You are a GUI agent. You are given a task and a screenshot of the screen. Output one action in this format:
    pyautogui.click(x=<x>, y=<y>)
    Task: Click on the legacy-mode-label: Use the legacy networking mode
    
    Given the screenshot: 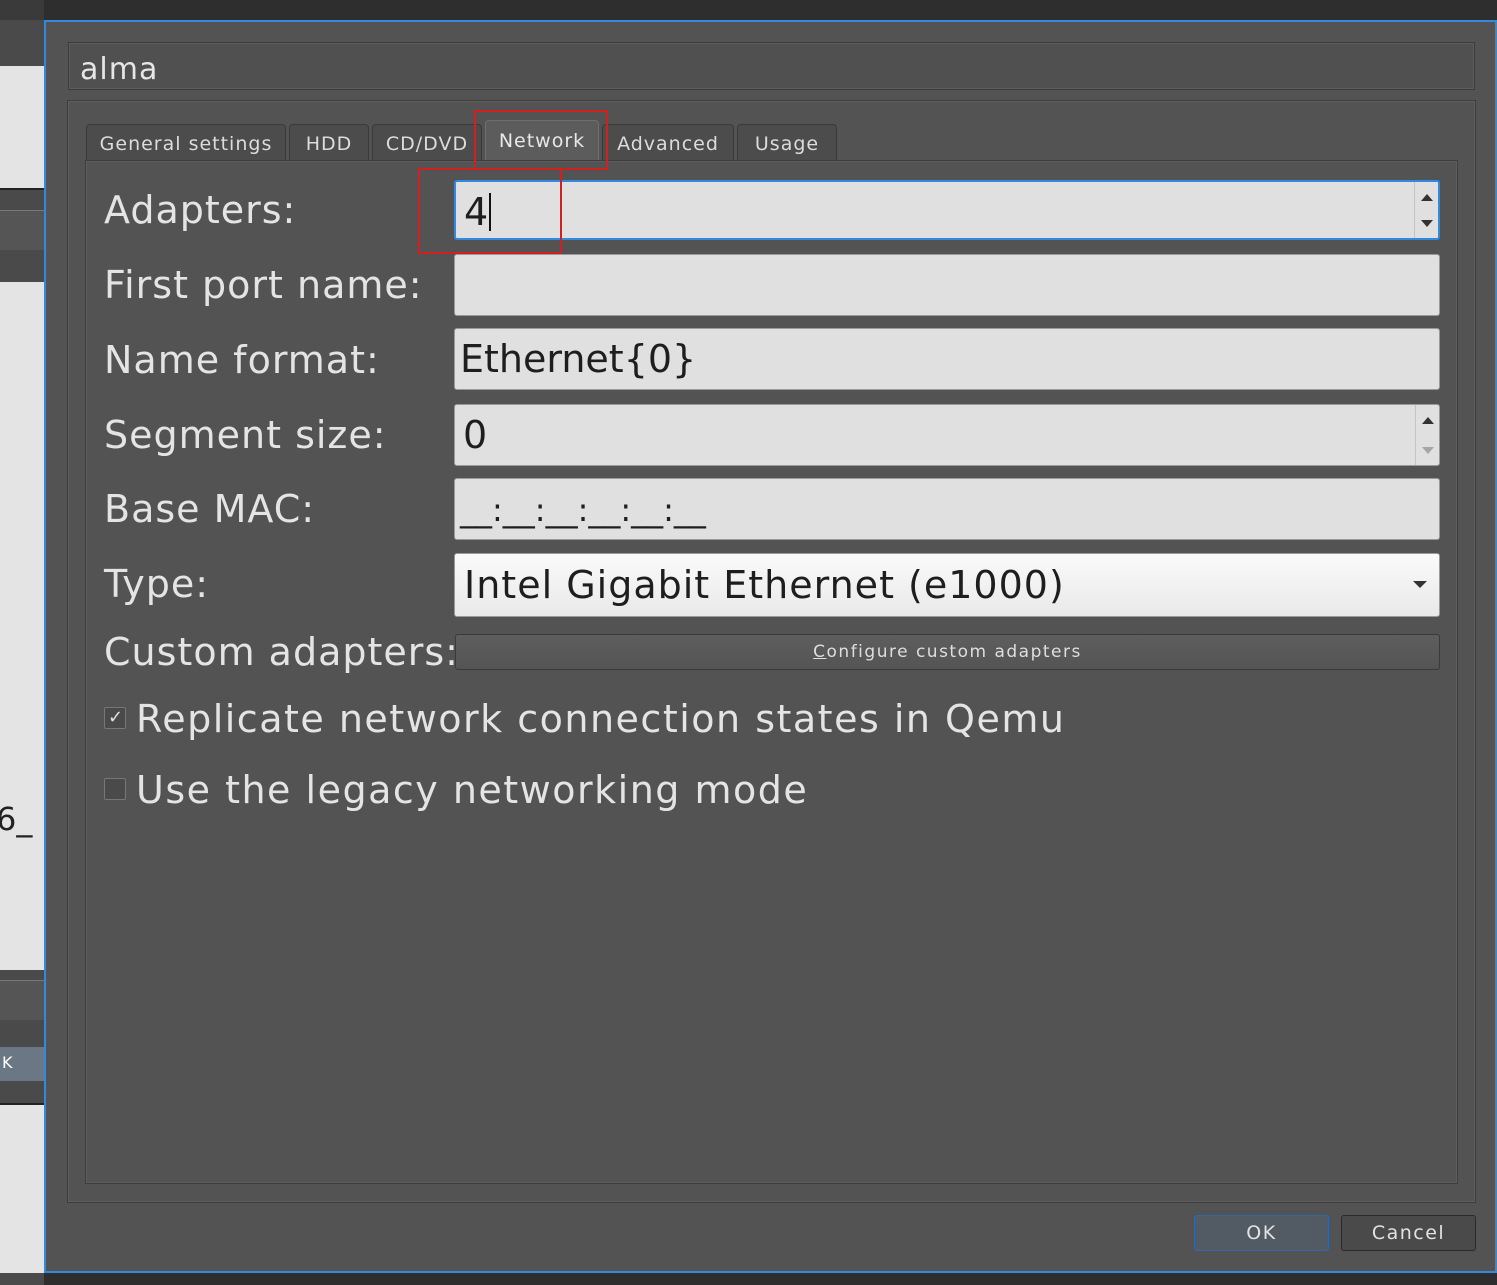 What is the action you would take?
    pyautogui.click(x=472, y=790)
    